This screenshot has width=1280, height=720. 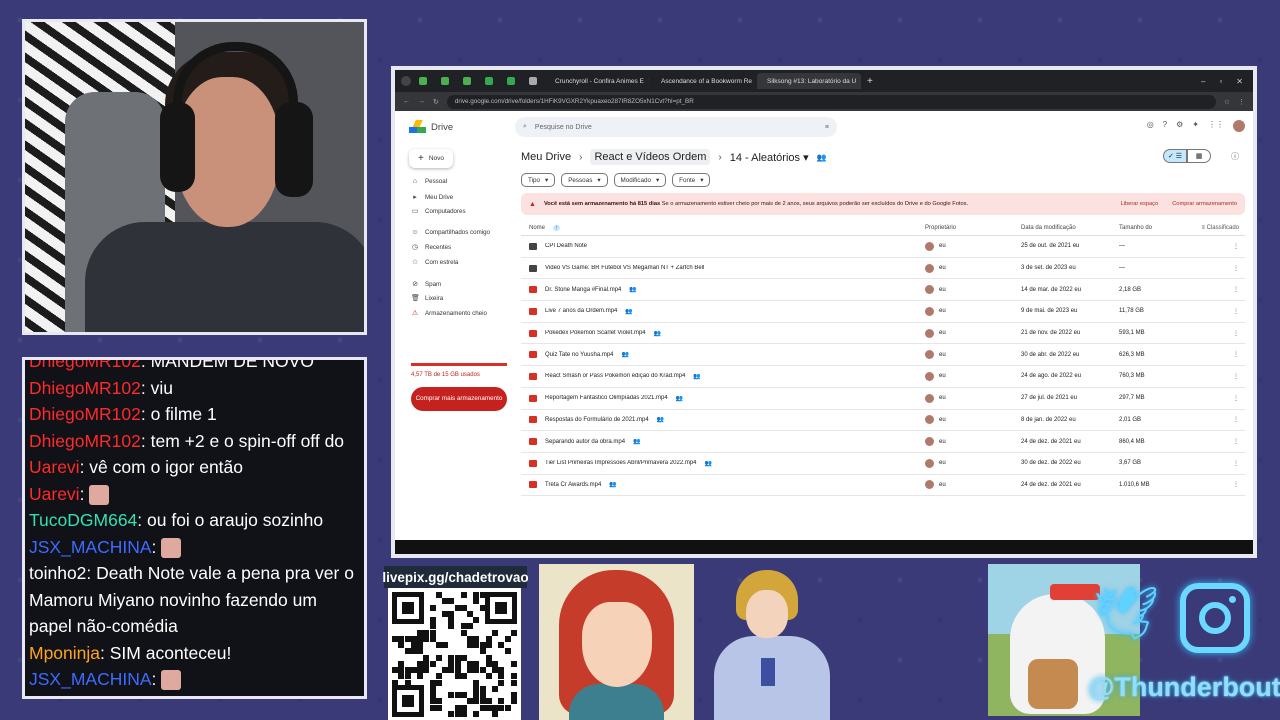 What do you see at coordinates (431, 158) in the screenshot?
I see `new-button: + Novo` at bounding box center [431, 158].